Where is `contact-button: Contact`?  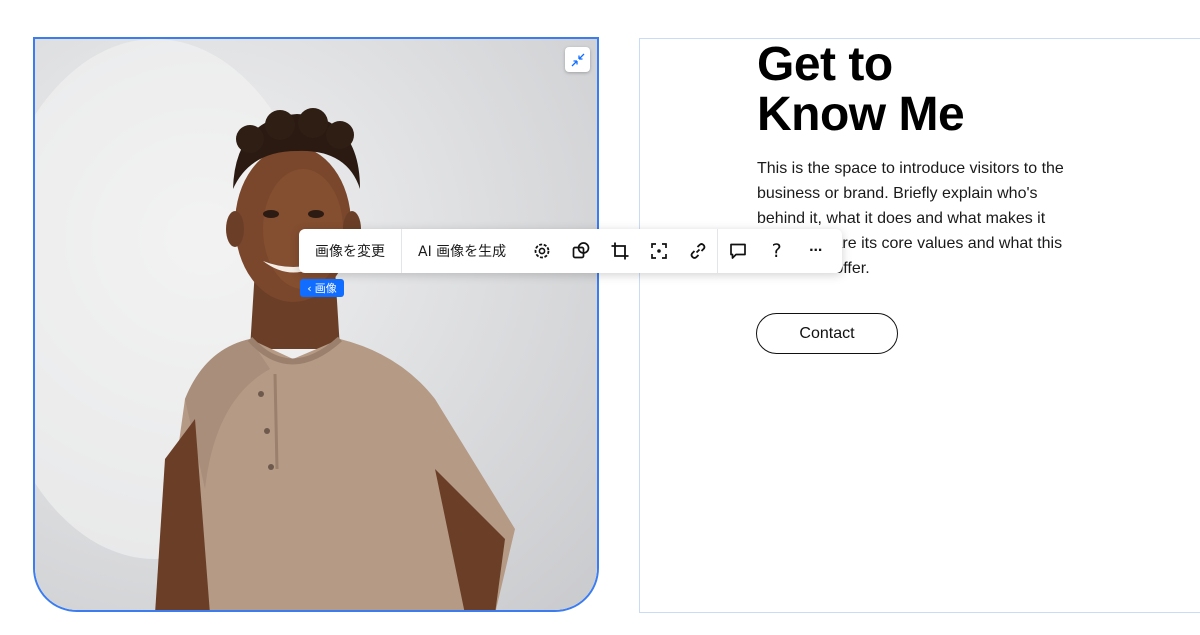
contact-button: Contact is located at coordinates (827, 333).